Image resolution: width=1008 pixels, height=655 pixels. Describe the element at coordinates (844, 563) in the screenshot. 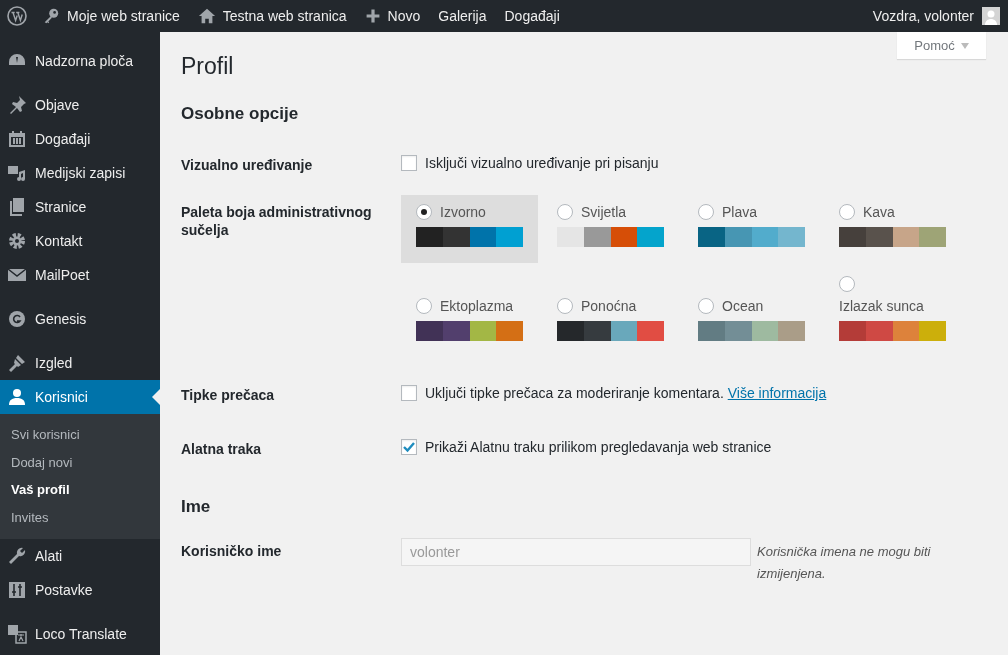

I see `field-description: Korisnička imena ne mogu biti izmijenjena.` at that location.